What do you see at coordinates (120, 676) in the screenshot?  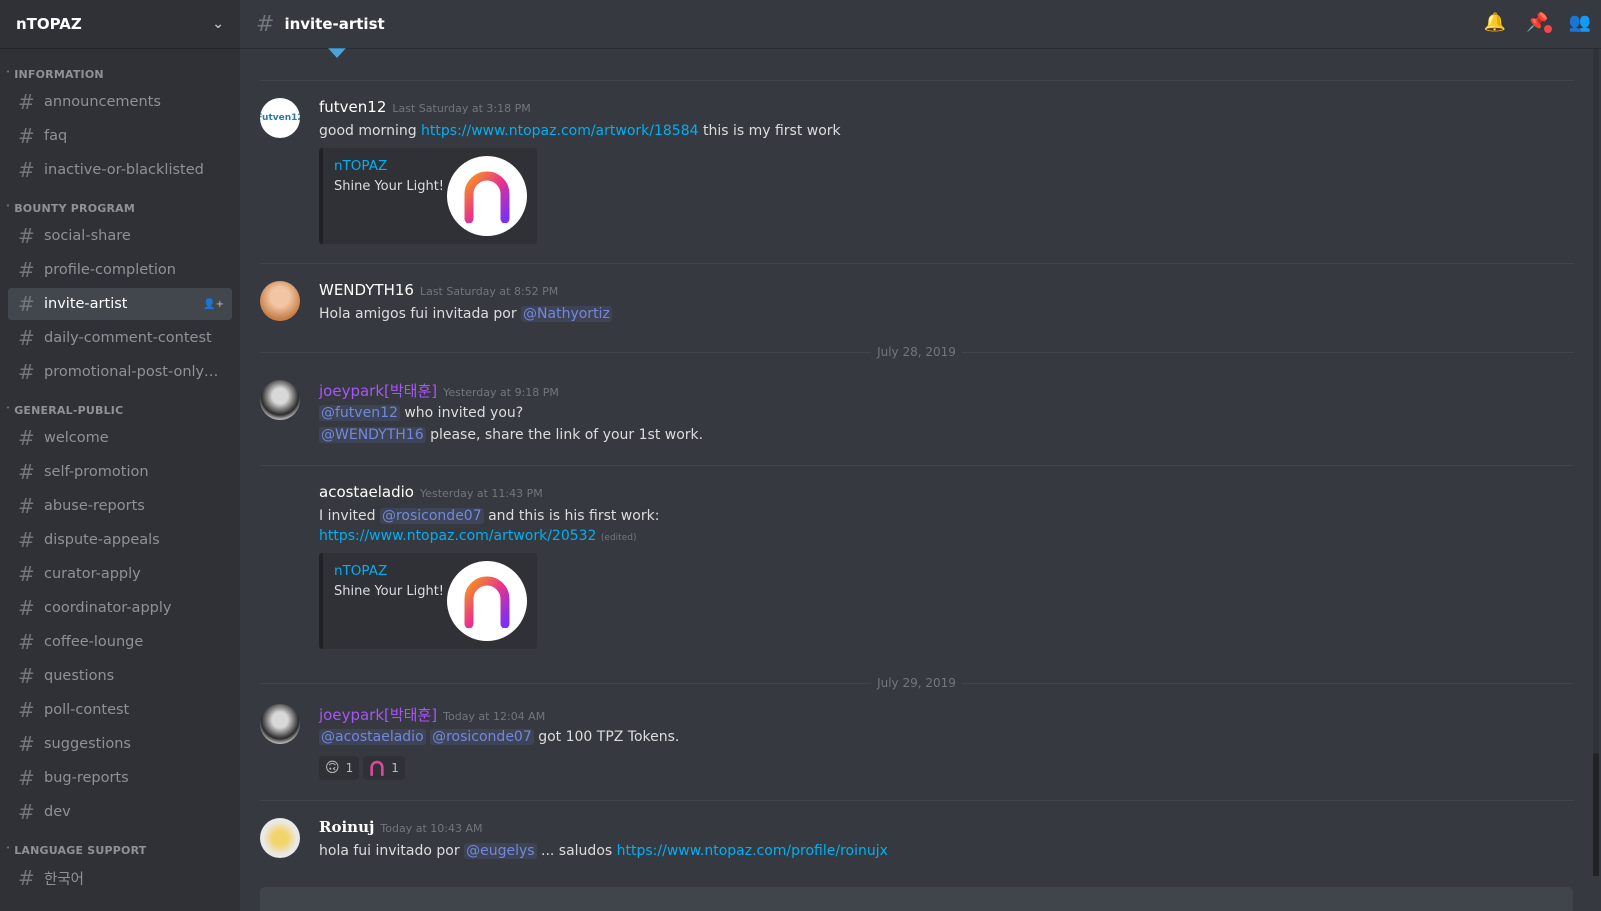 I see `sidebar-channel-item: # questions` at bounding box center [120, 676].